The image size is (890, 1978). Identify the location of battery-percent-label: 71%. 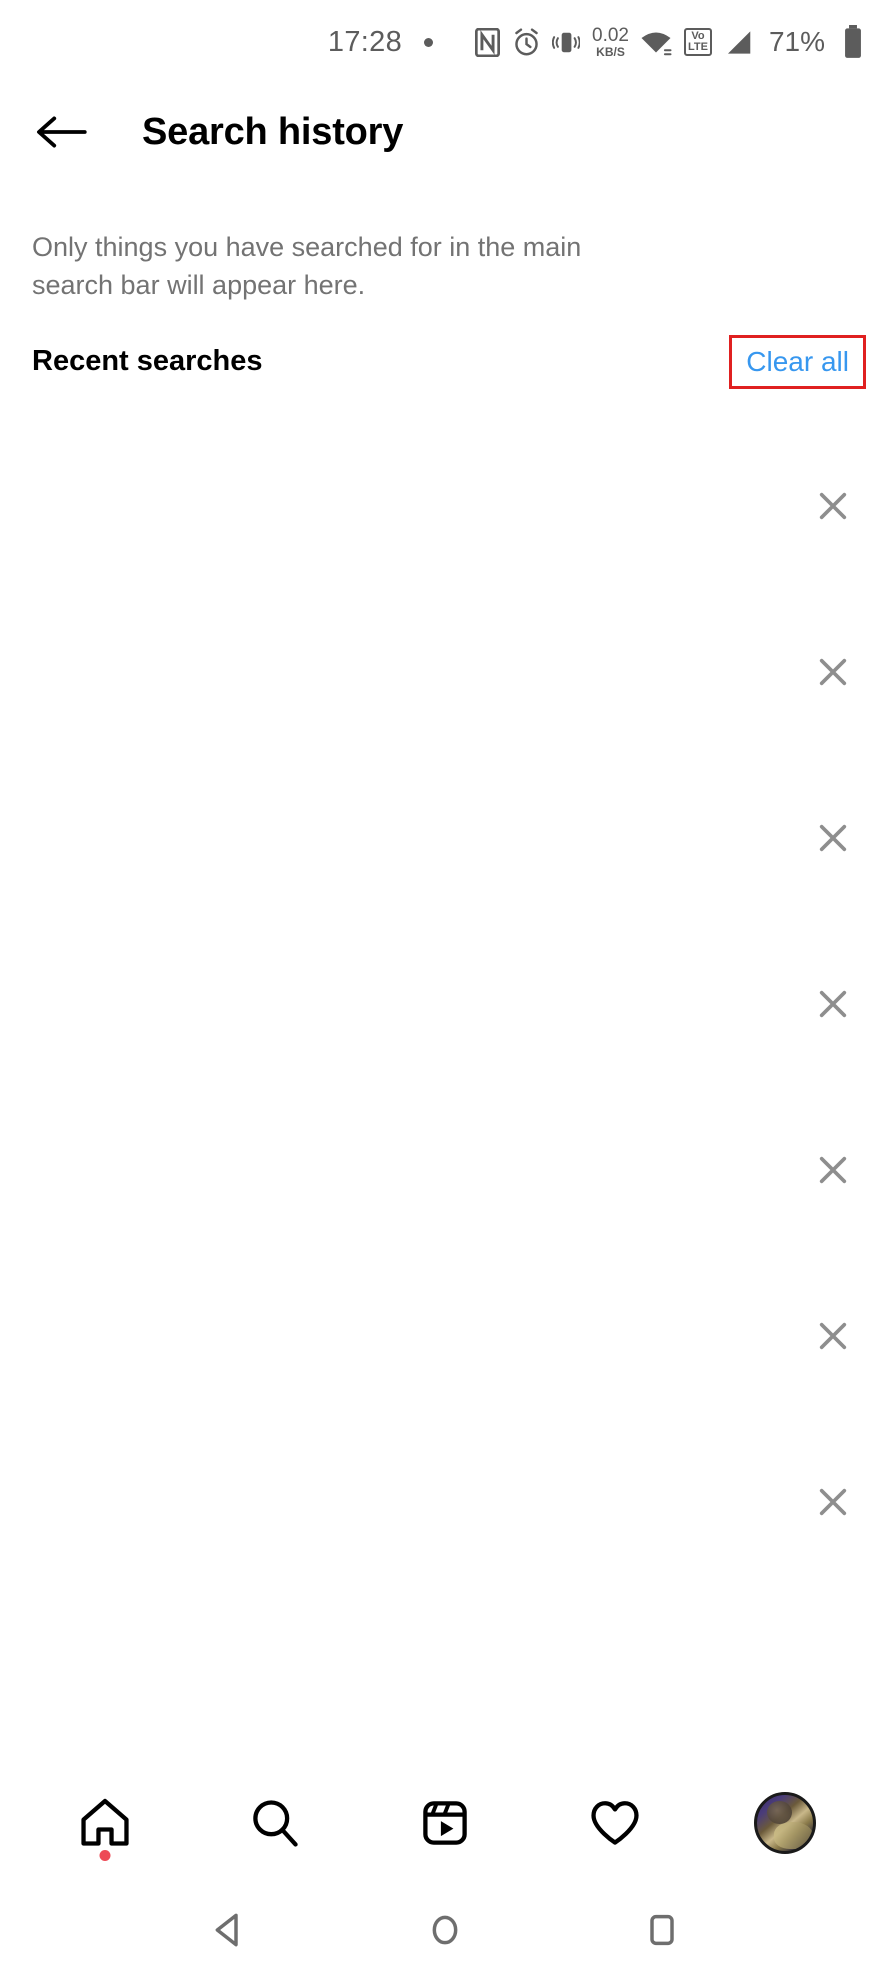
(796, 41).